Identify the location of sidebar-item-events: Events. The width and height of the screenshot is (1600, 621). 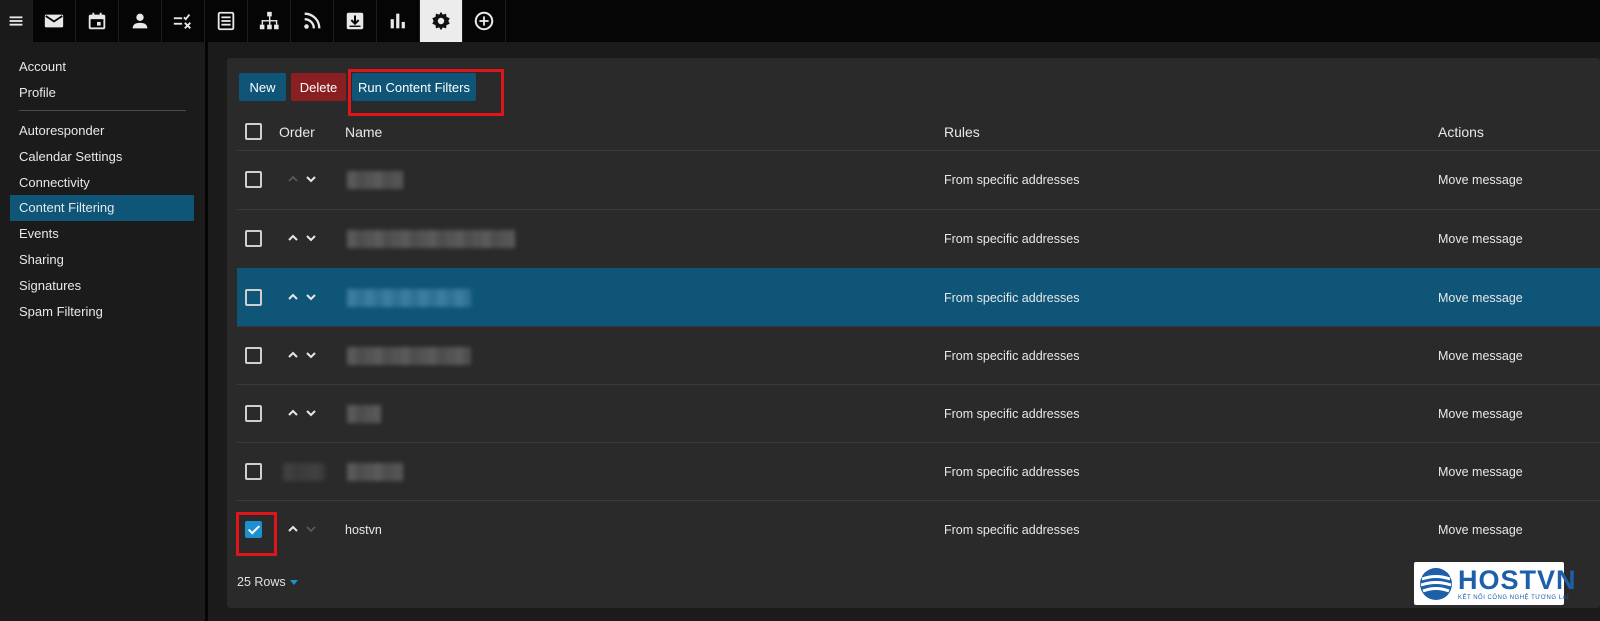
(102, 234).